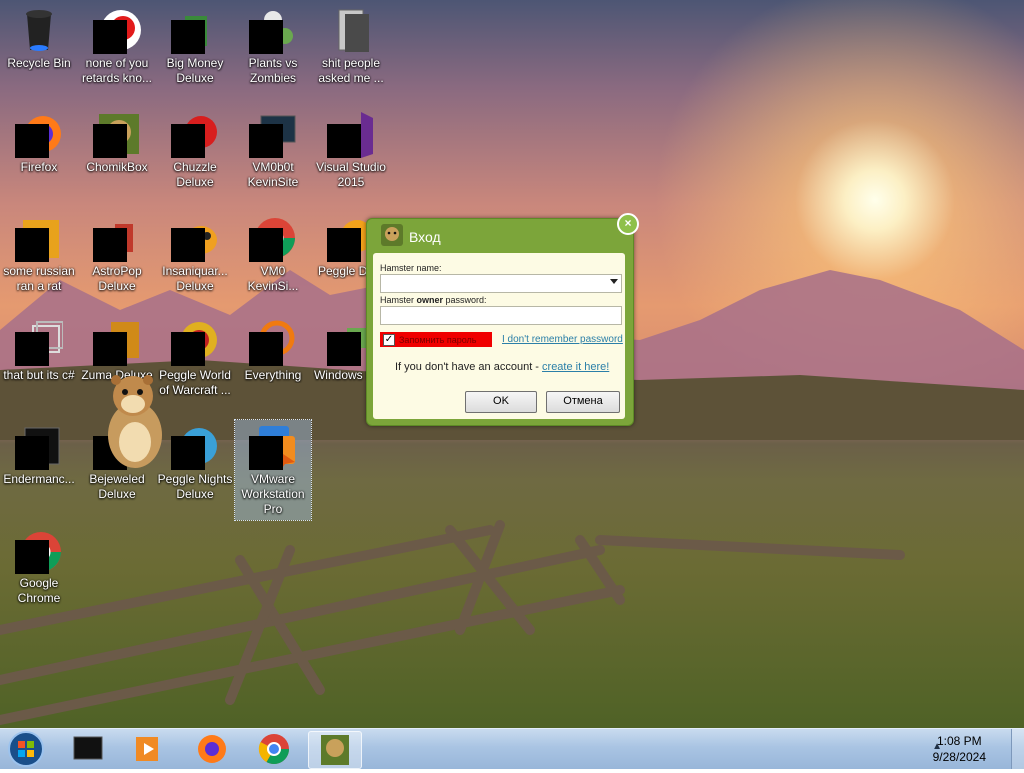 Image resolution: width=1024 pixels, height=773 pixels. I want to click on recycle-bin-icon, so click(39, 30).